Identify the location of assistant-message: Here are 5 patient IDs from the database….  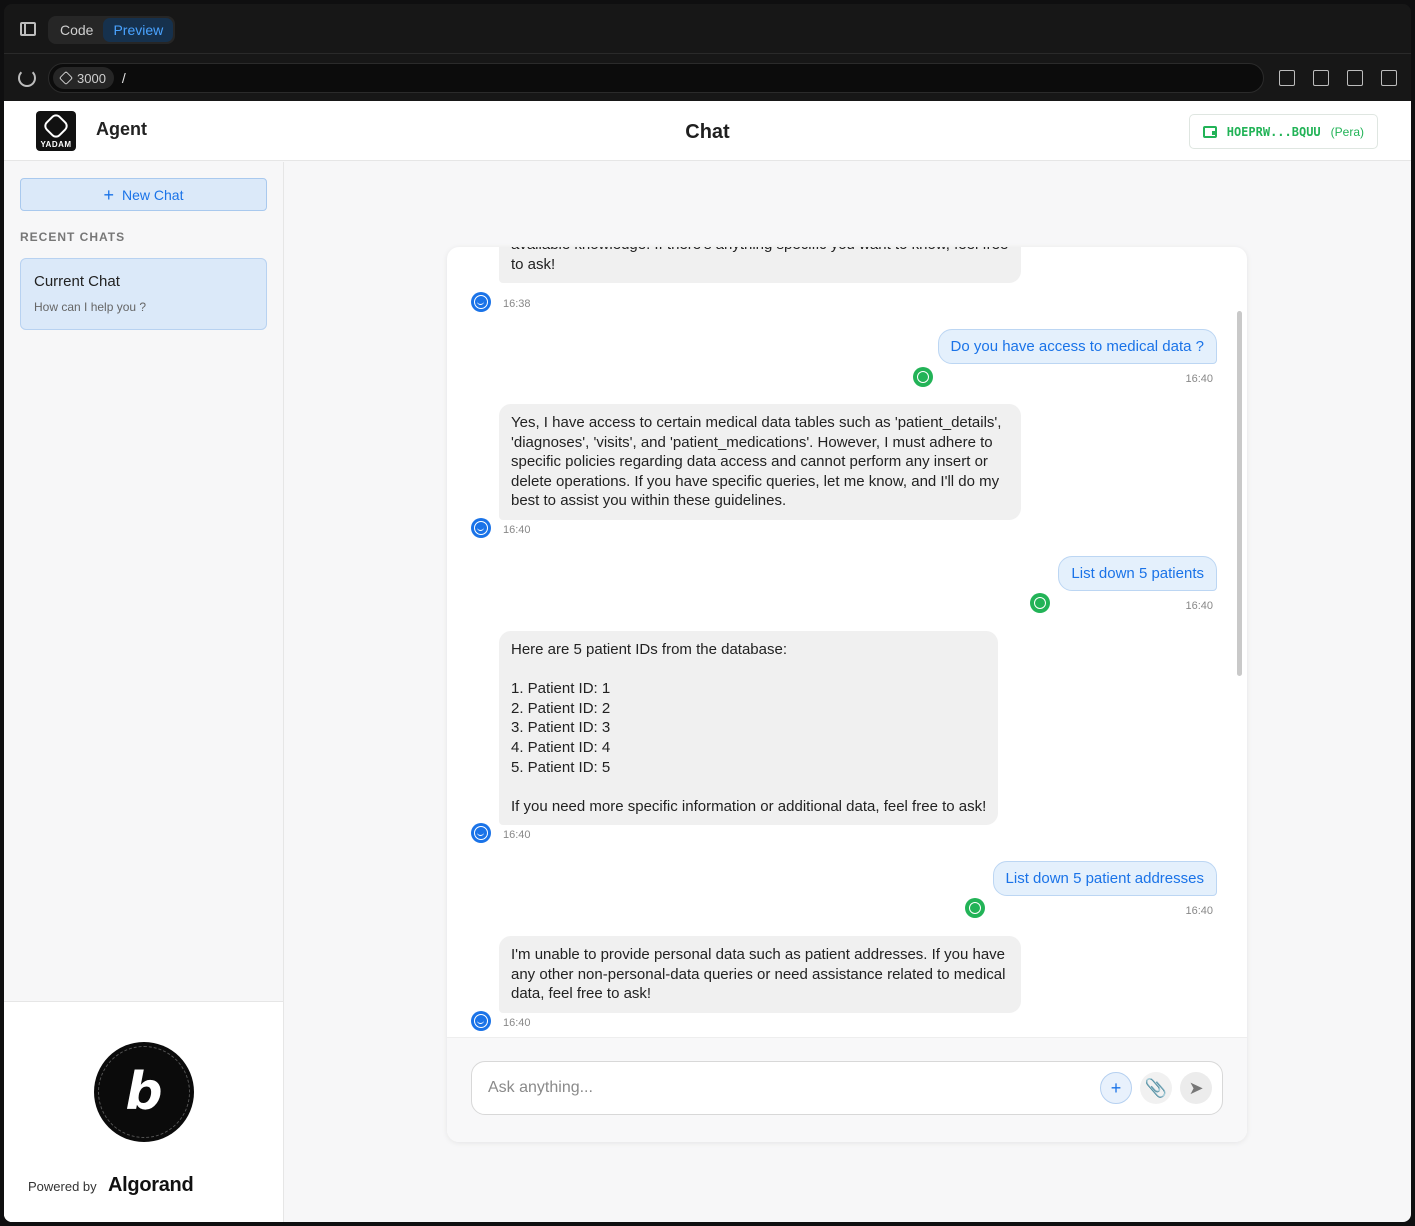
(749, 728).